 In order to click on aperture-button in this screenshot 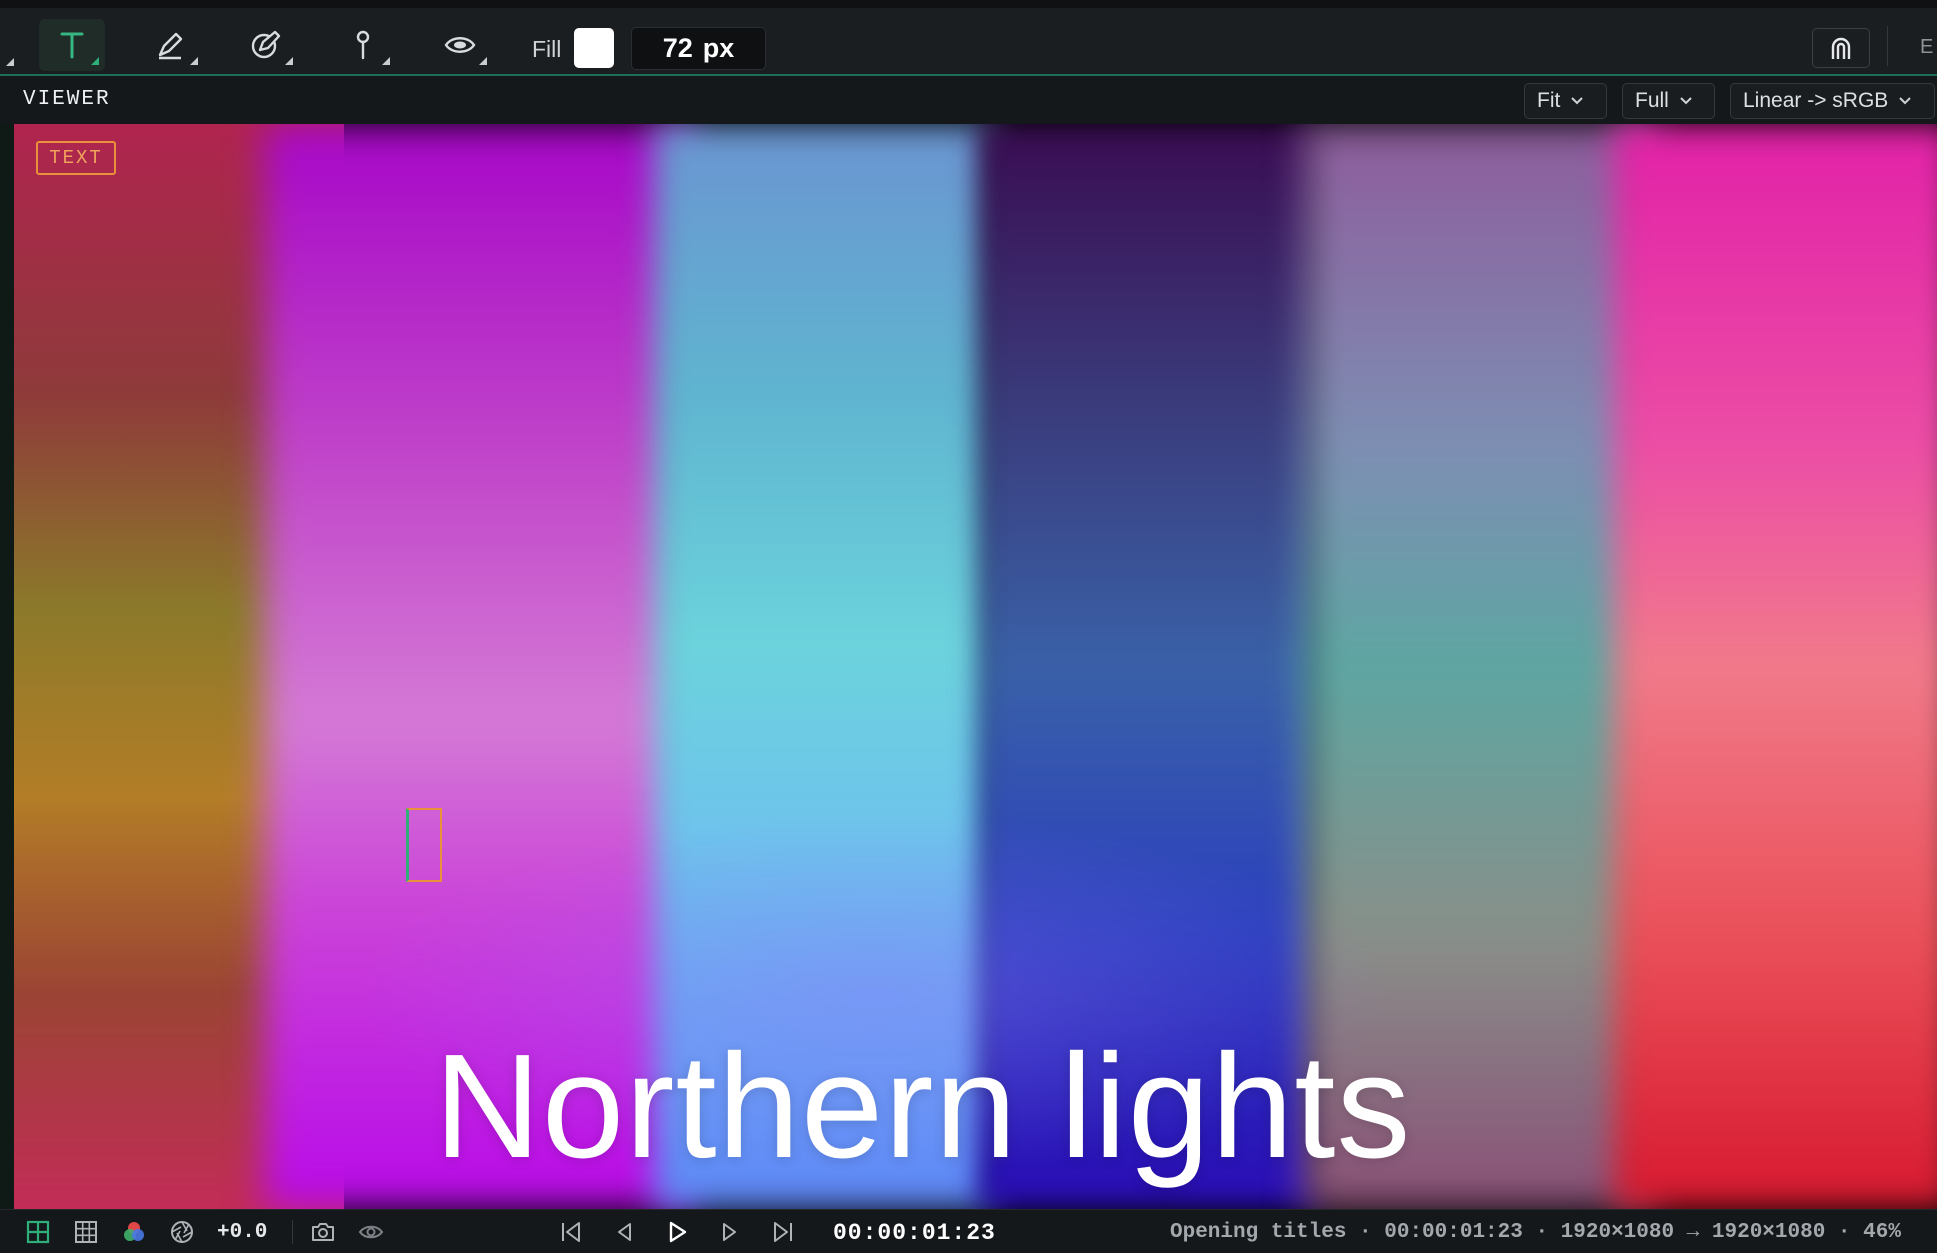, I will do `click(182, 1232)`.